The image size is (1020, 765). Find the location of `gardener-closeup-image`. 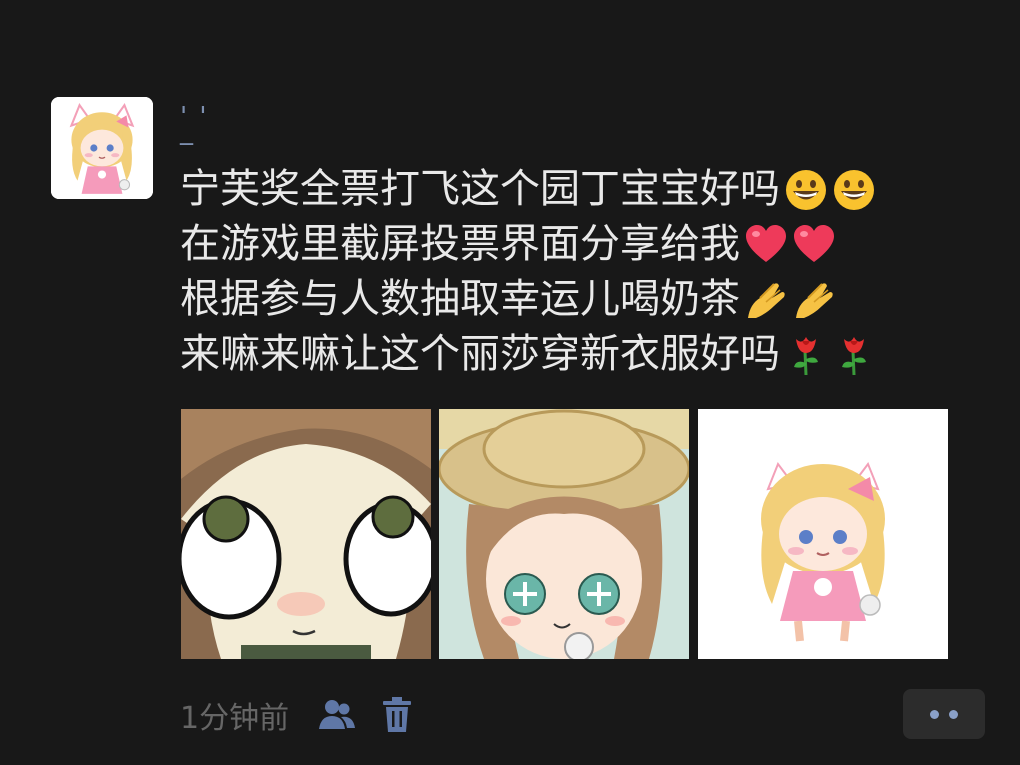

gardener-closeup-image is located at coordinates (306, 534).